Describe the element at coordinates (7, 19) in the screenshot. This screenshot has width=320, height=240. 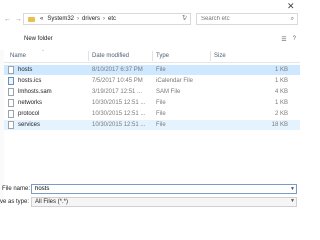
I see `back-arrow-icon: ←` at that location.